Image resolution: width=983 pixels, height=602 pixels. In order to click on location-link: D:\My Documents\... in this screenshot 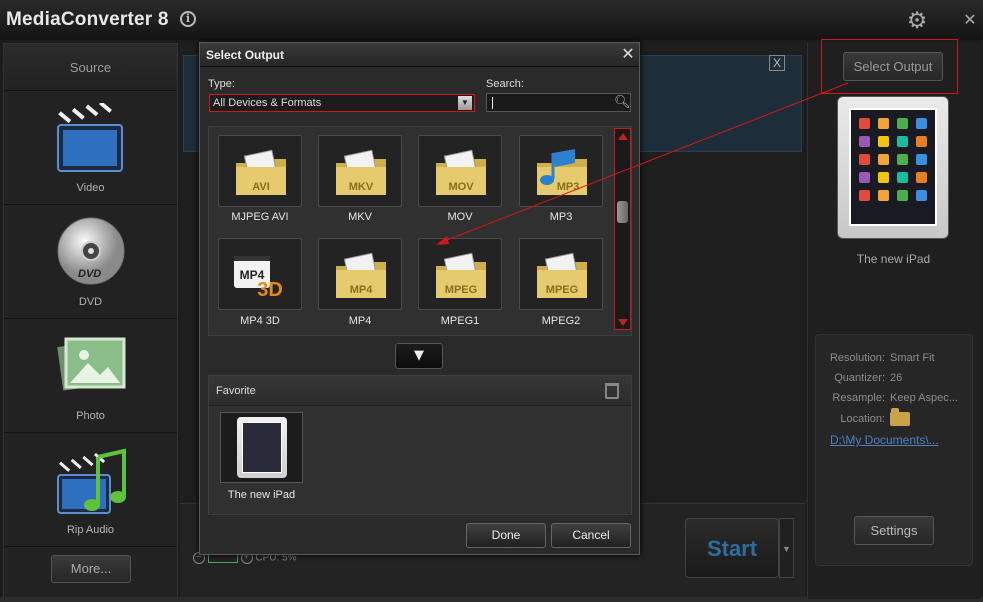, I will do `click(890, 440)`.